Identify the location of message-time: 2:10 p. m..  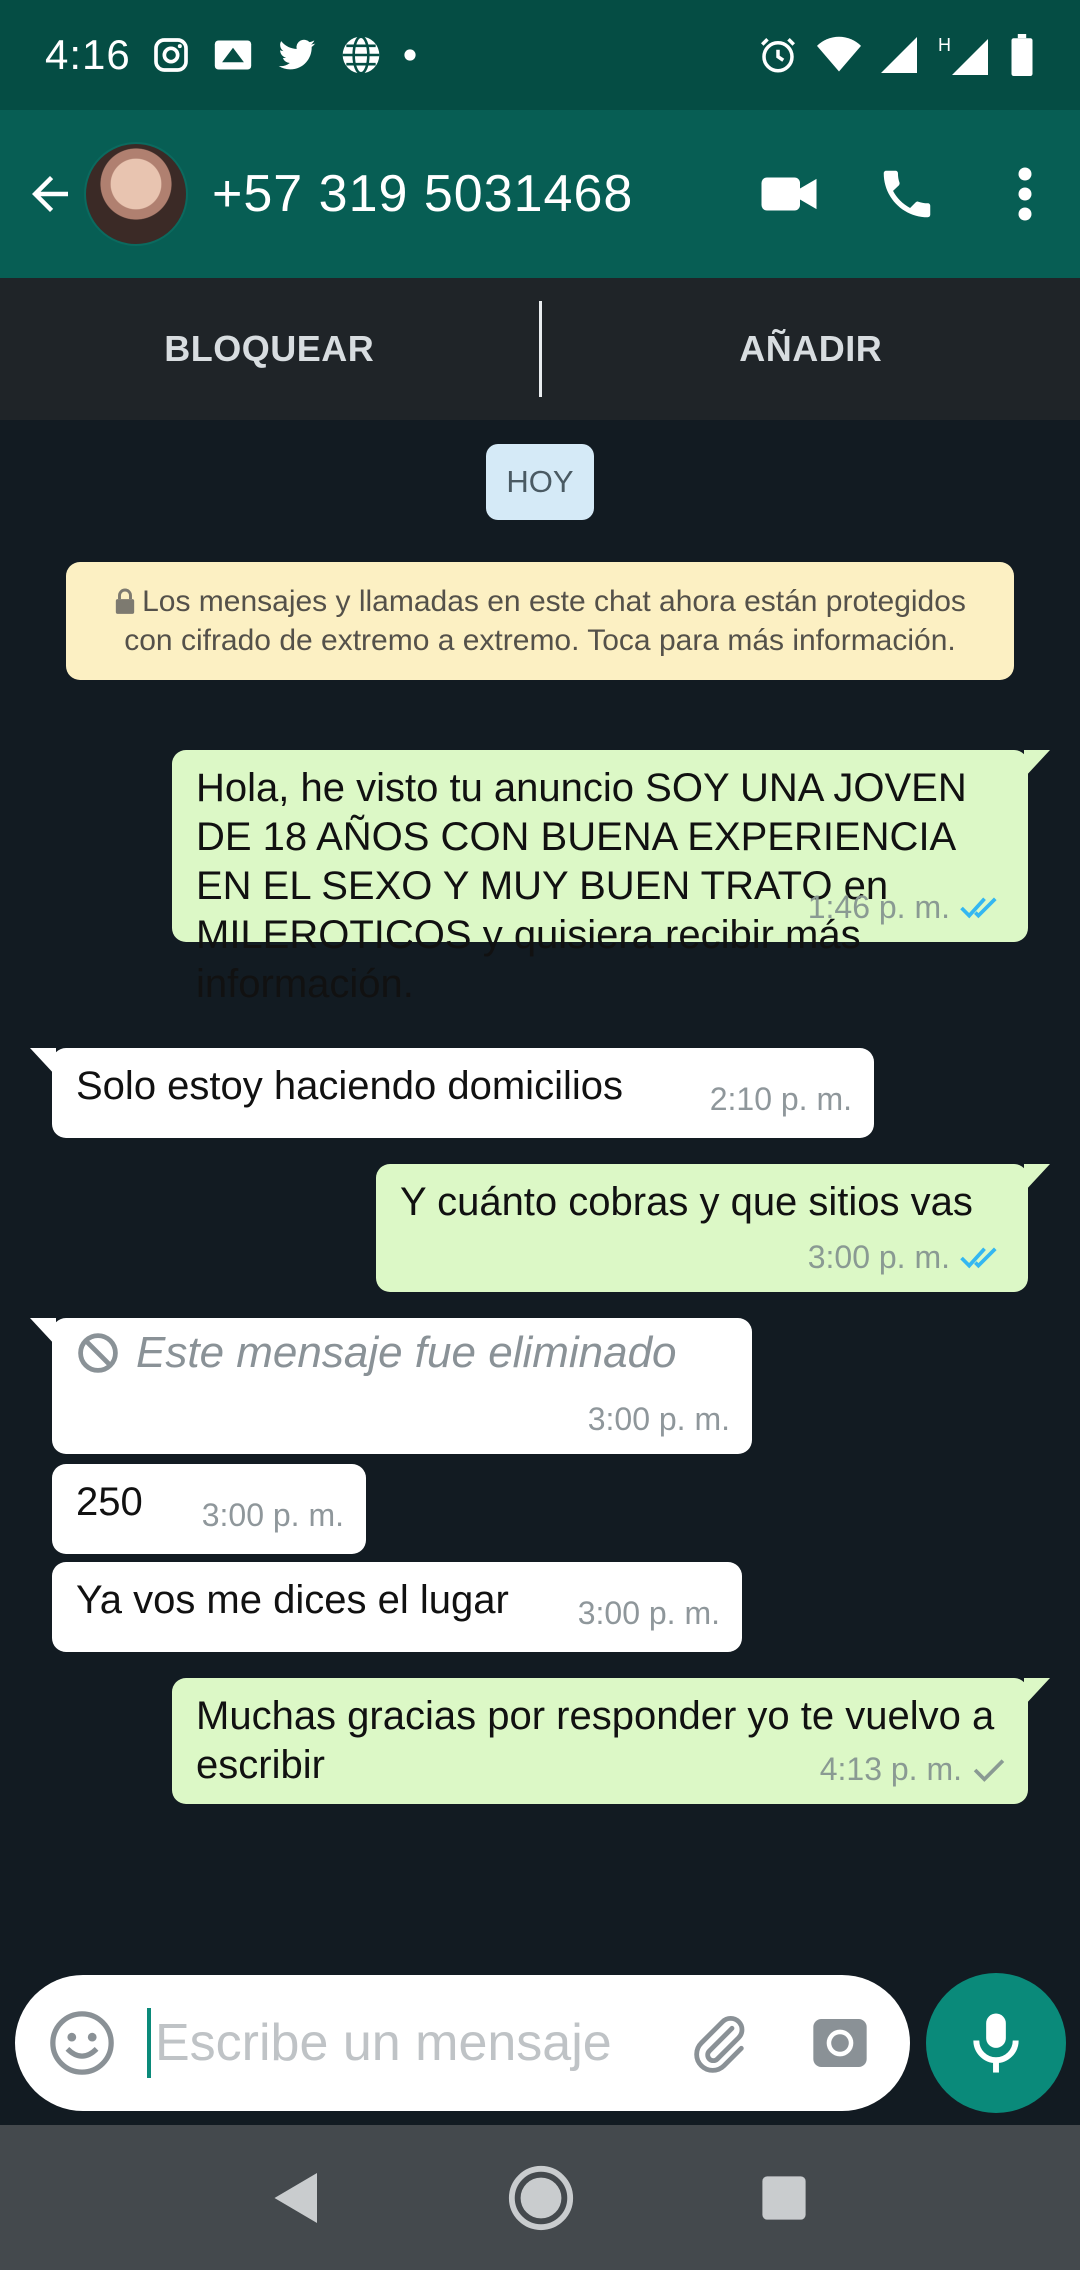
(780, 1099).